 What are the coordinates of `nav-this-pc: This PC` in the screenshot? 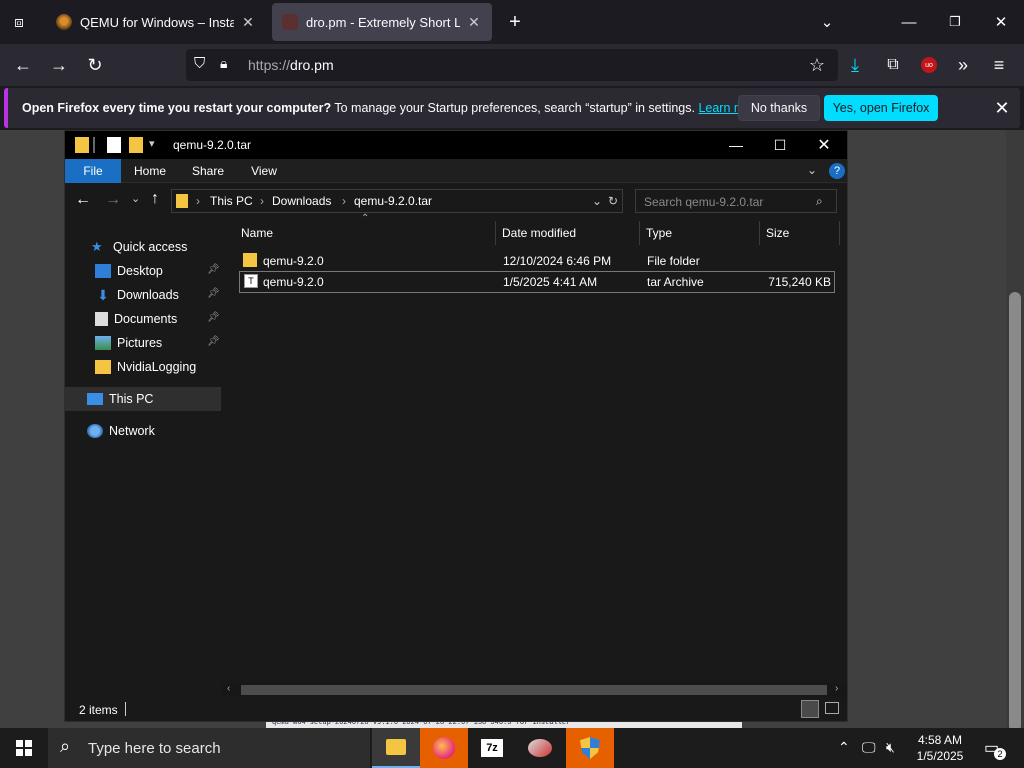 It's located at (143, 399).